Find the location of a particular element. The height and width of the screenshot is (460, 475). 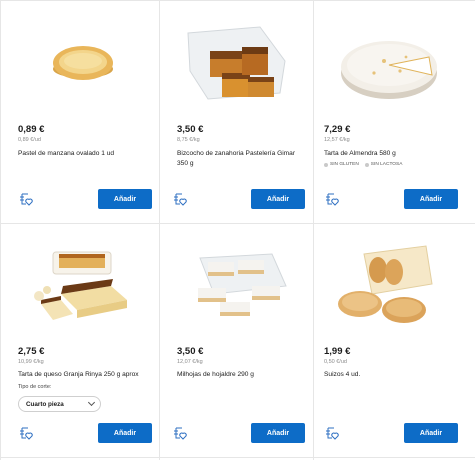

product-unit-price: 8,75 €/kg is located at coordinates (188, 140).